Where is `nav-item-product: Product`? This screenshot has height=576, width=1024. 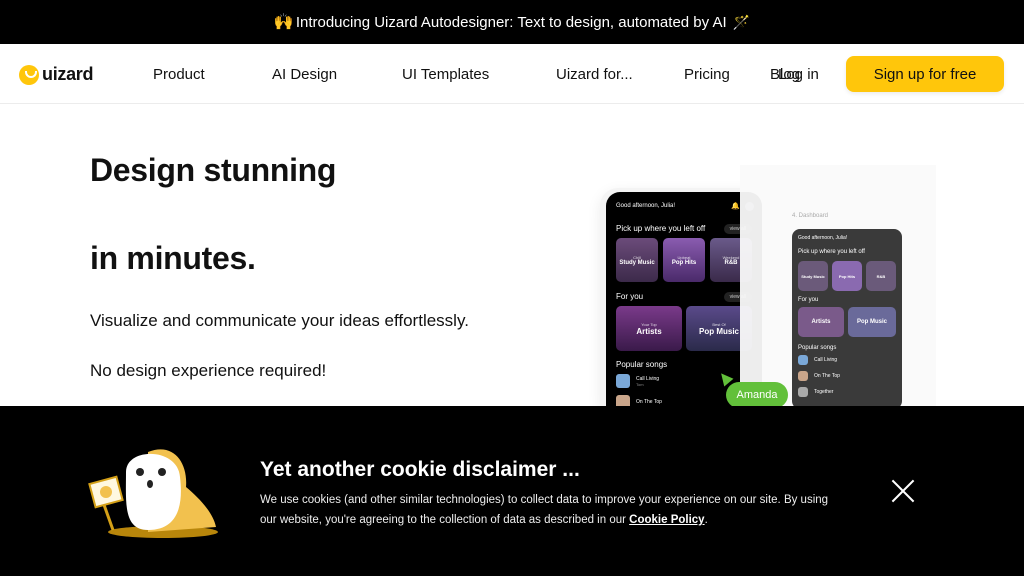 nav-item-product: Product is located at coordinates (179, 74).